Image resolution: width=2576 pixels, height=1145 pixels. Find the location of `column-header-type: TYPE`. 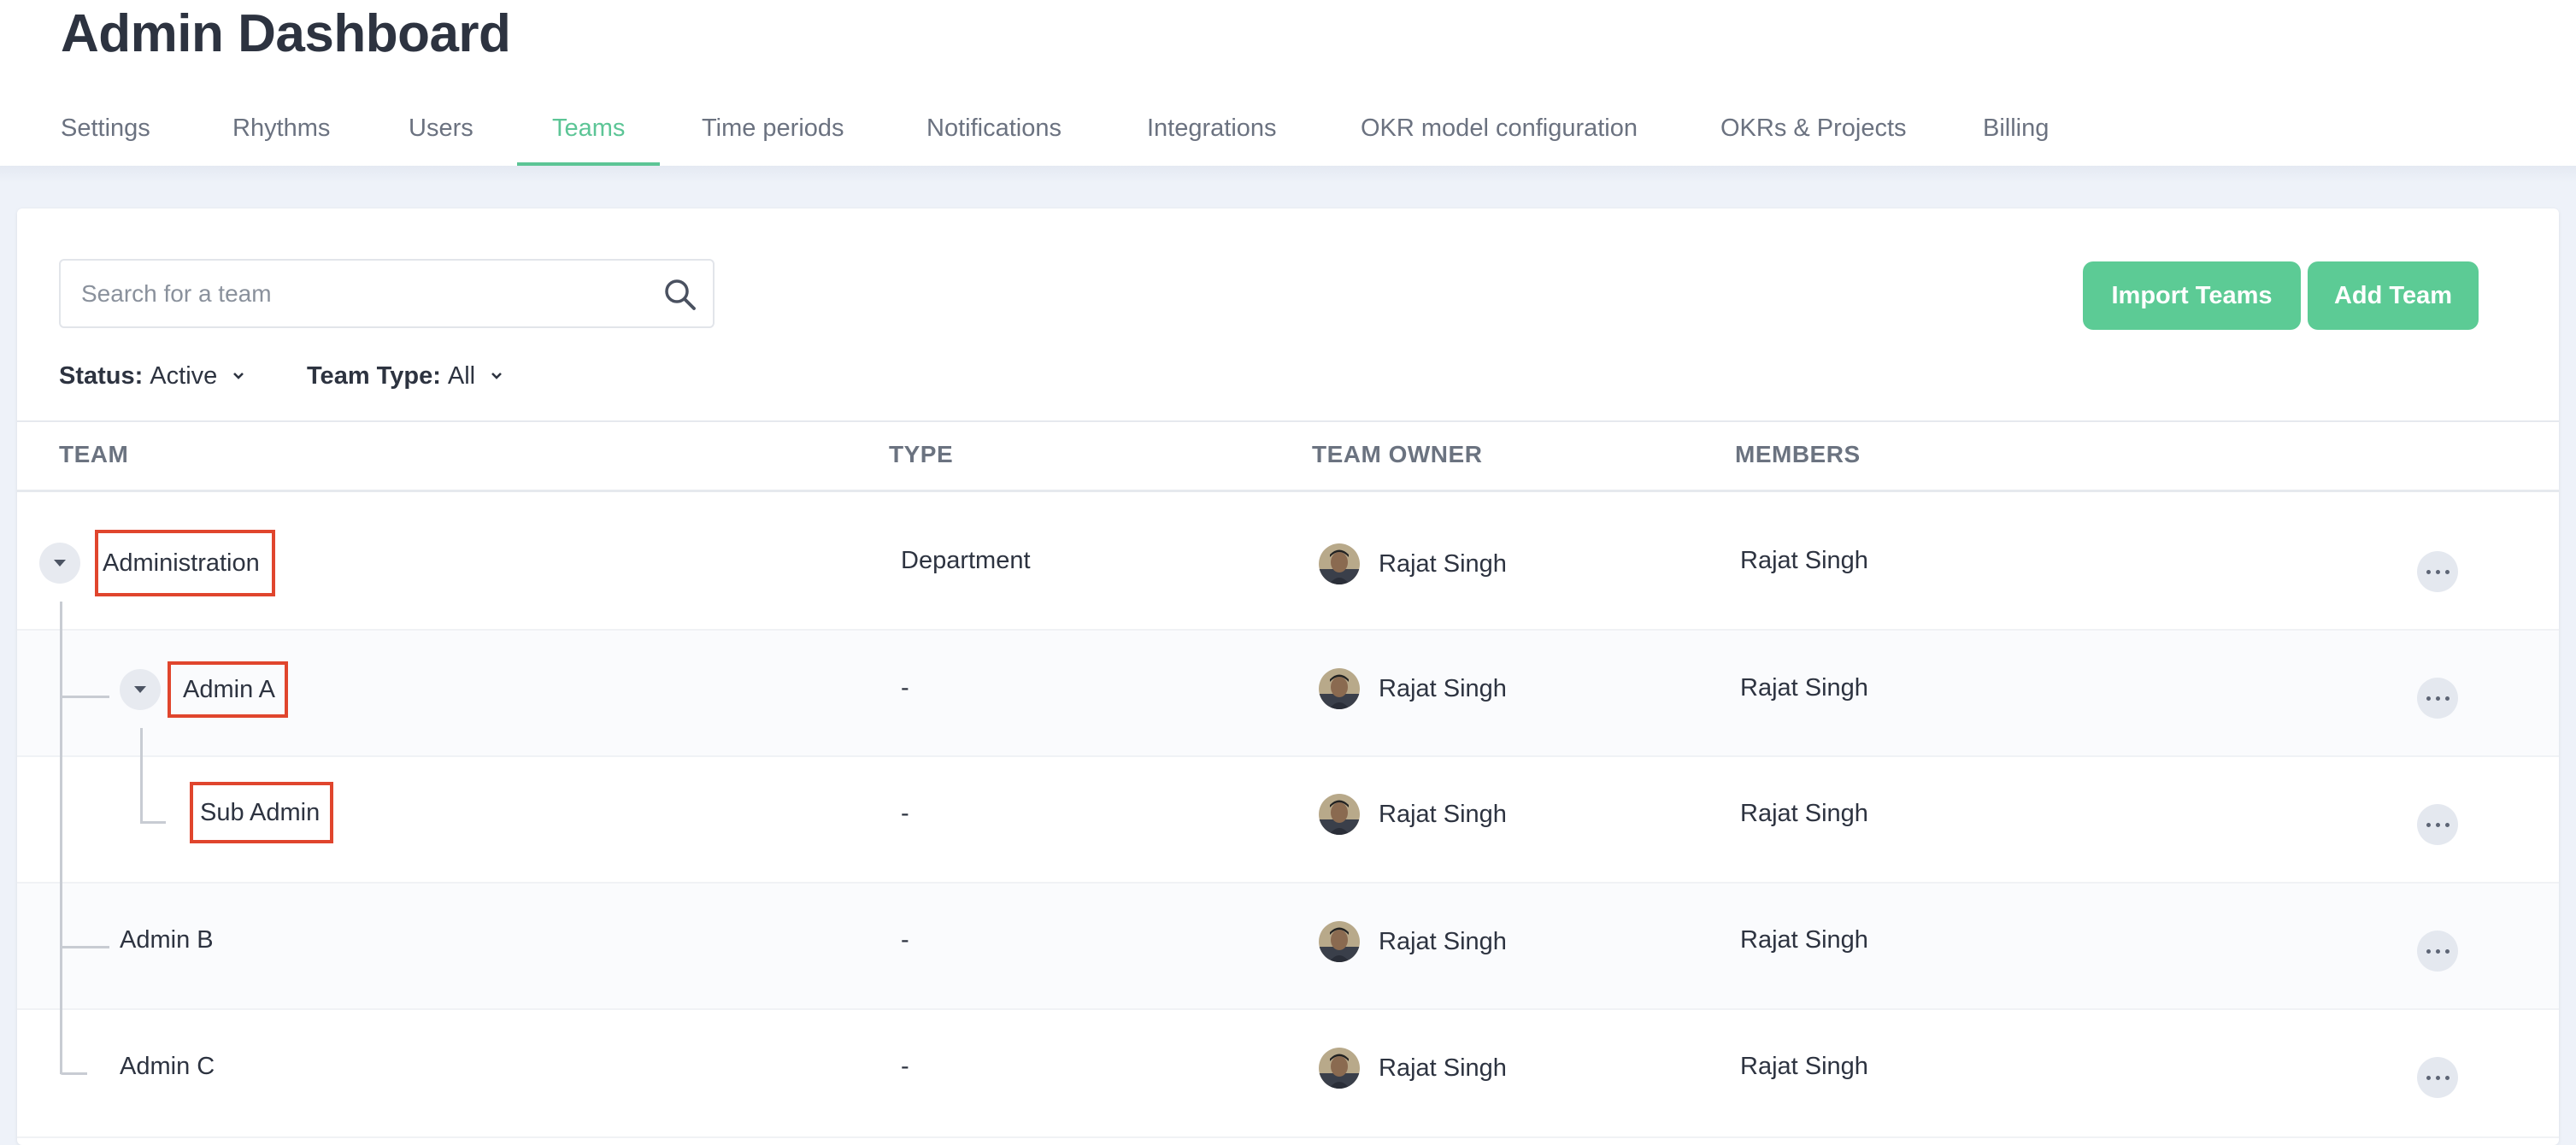

column-header-type: TYPE is located at coordinates (921, 454).